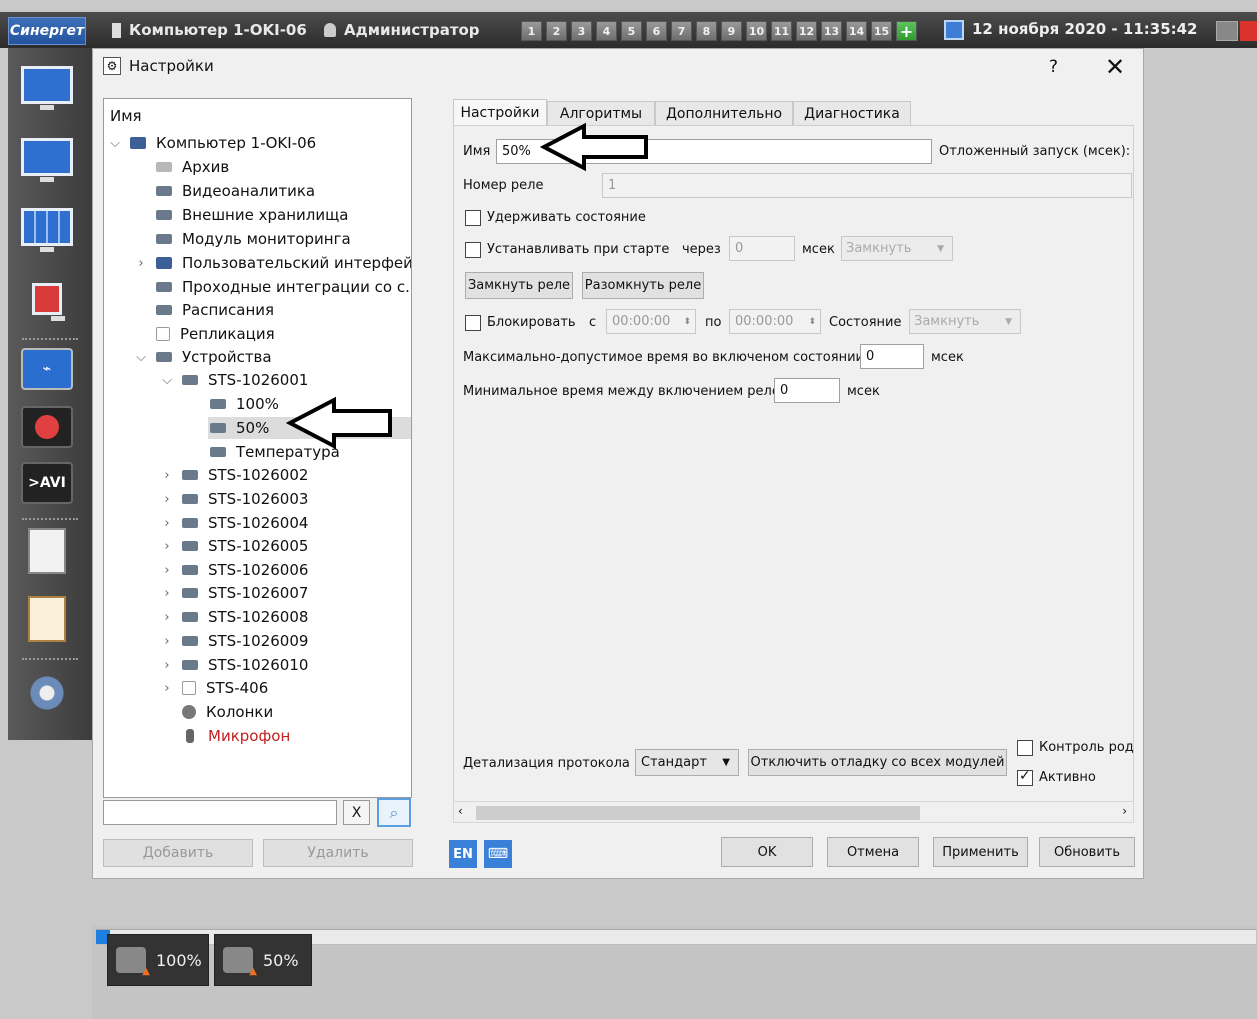  What do you see at coordinates (402, 30) in the screenshot?
I see `user-indicator: Администратор` at bounding box center [402, 30].